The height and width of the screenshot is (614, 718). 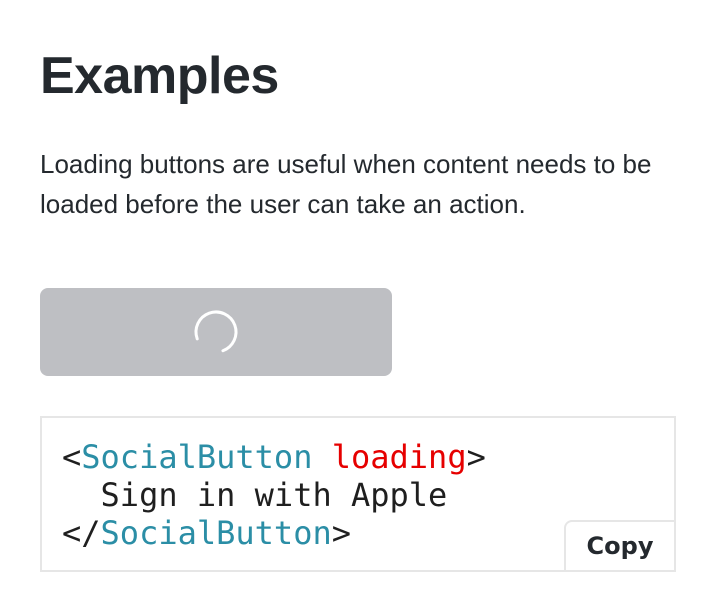 I want to click on code-close-lt: </, so click(x=81, y=533).